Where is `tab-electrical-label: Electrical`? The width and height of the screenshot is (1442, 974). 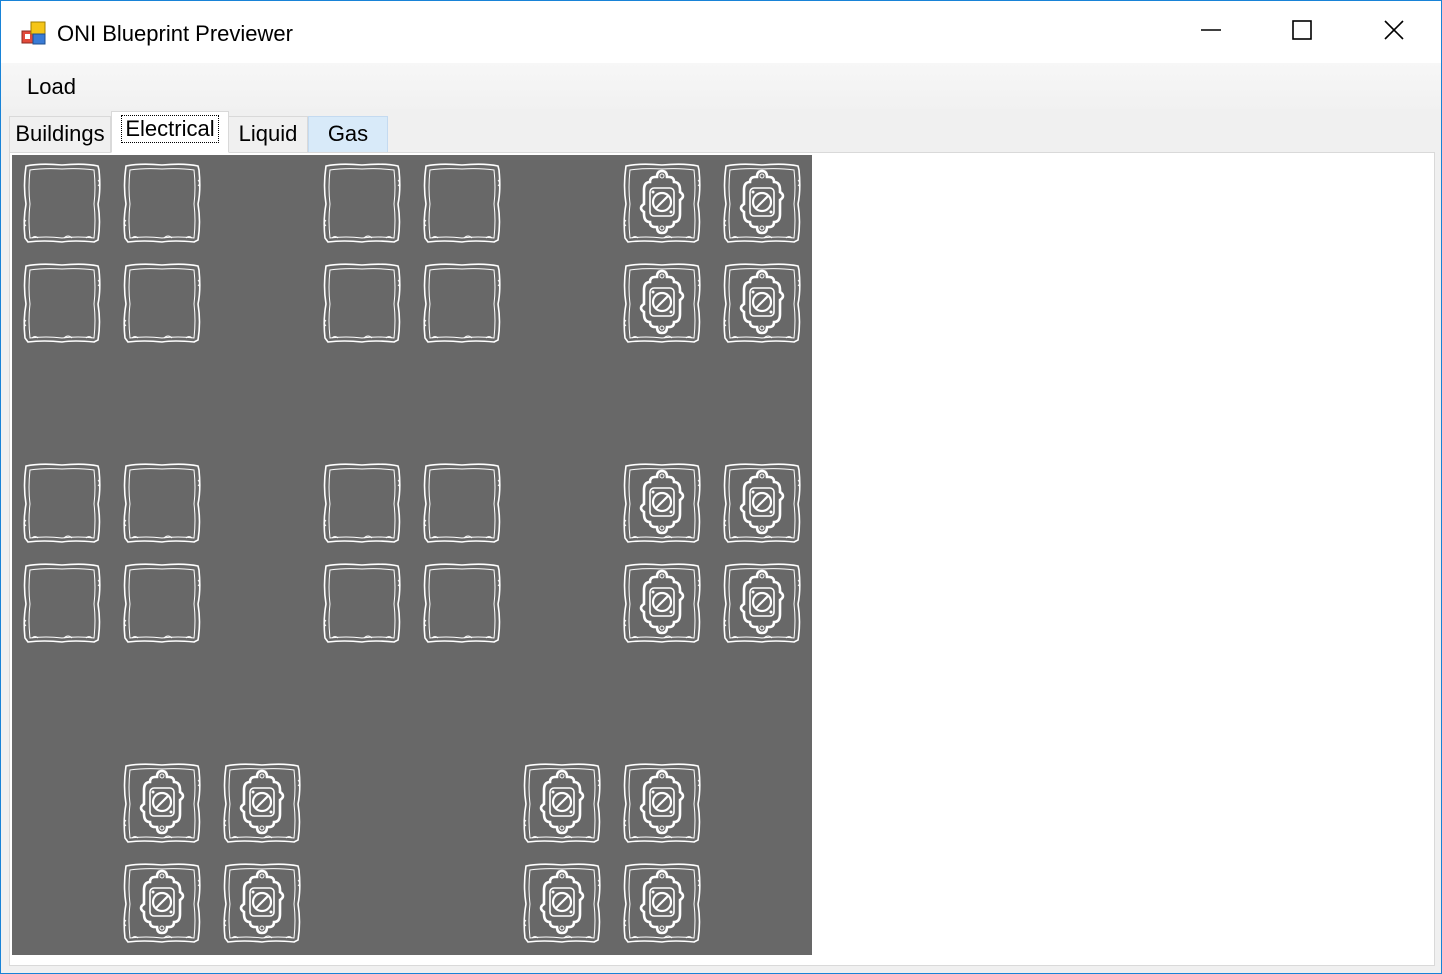
tab-electrical-label: Electrical is located at coordinates (170, 129).